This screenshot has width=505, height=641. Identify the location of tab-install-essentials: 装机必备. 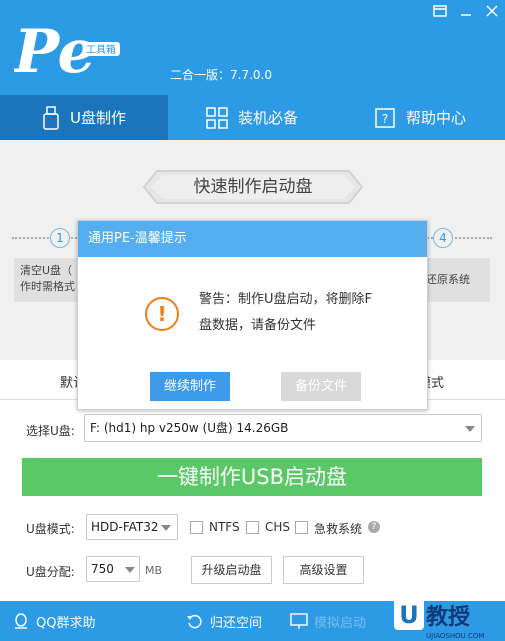
(252, 117).